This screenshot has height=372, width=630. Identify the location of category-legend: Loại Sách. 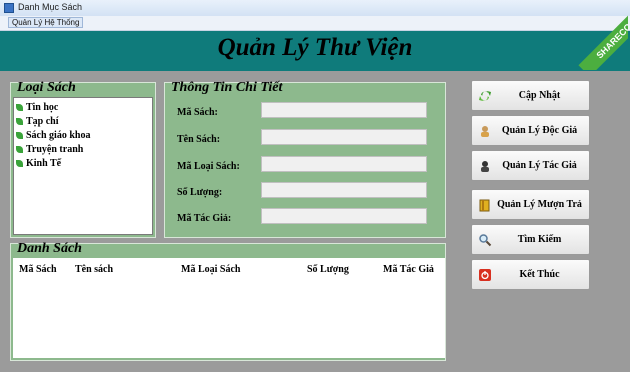
(46, 87).